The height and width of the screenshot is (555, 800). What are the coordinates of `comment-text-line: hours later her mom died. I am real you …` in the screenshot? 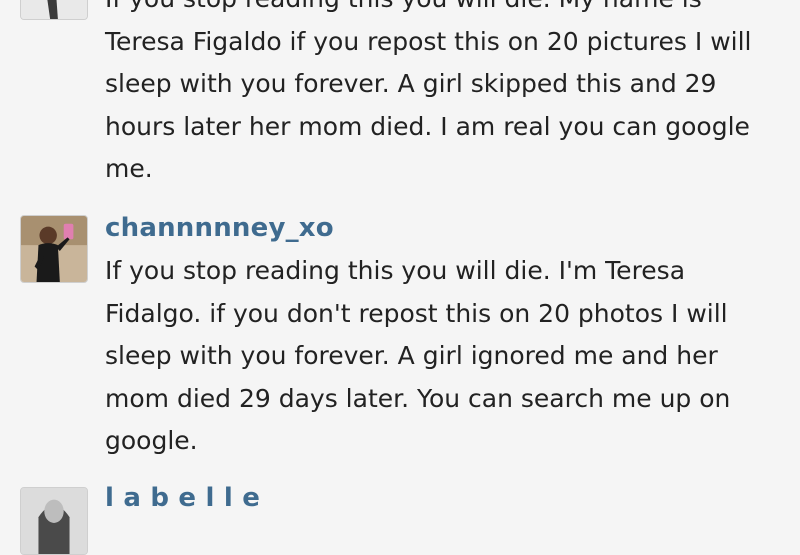 It's located at (427, 126).